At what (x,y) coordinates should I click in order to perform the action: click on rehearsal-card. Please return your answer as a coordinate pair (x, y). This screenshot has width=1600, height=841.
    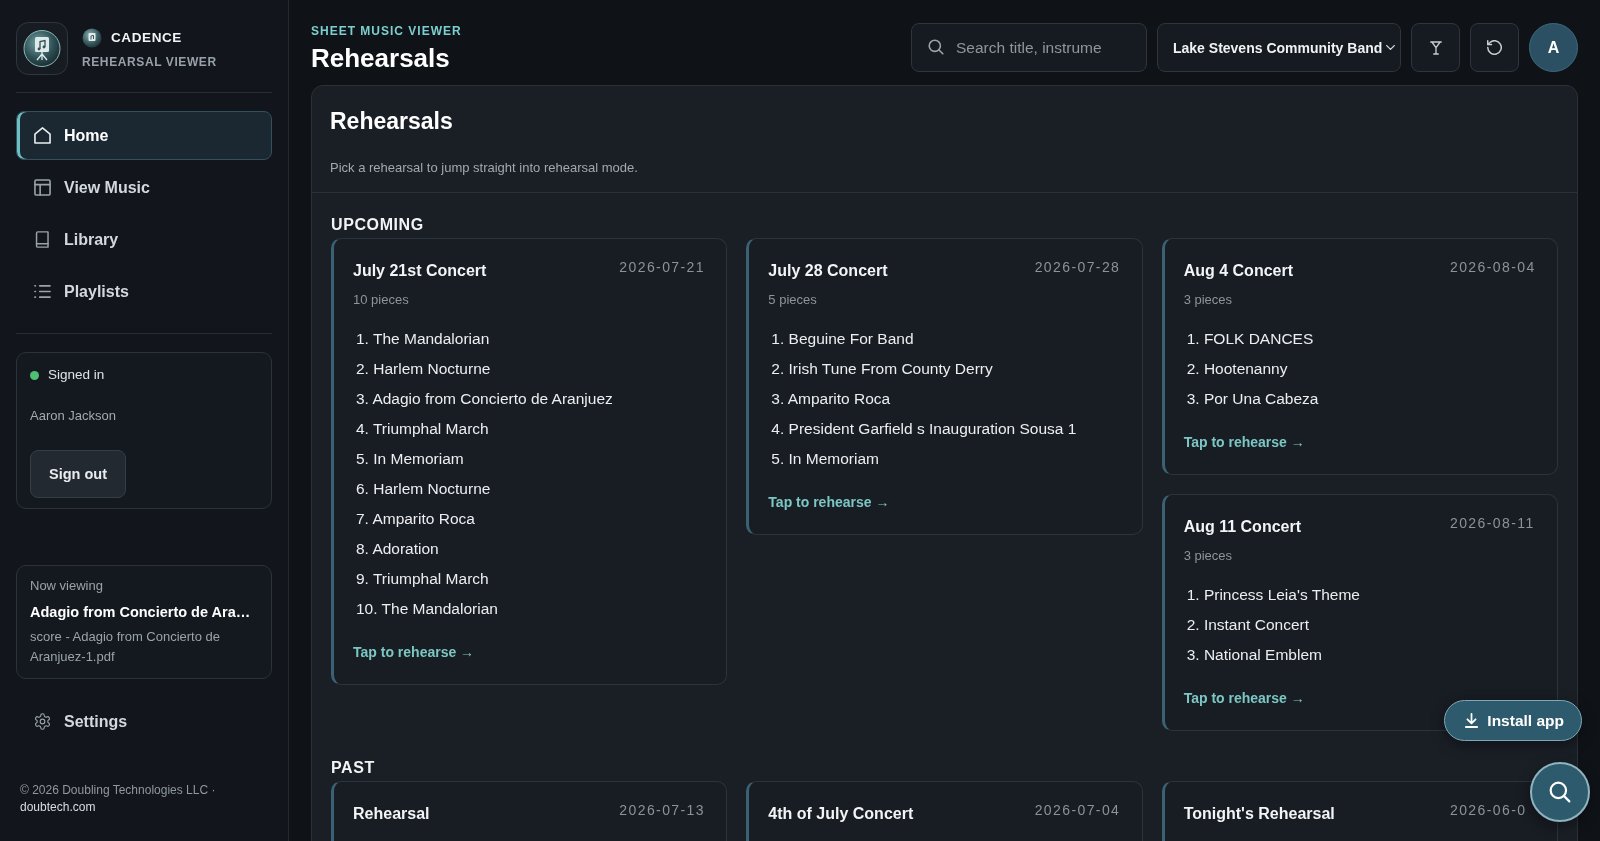
    Looking at the image, I should click on (529, 461).